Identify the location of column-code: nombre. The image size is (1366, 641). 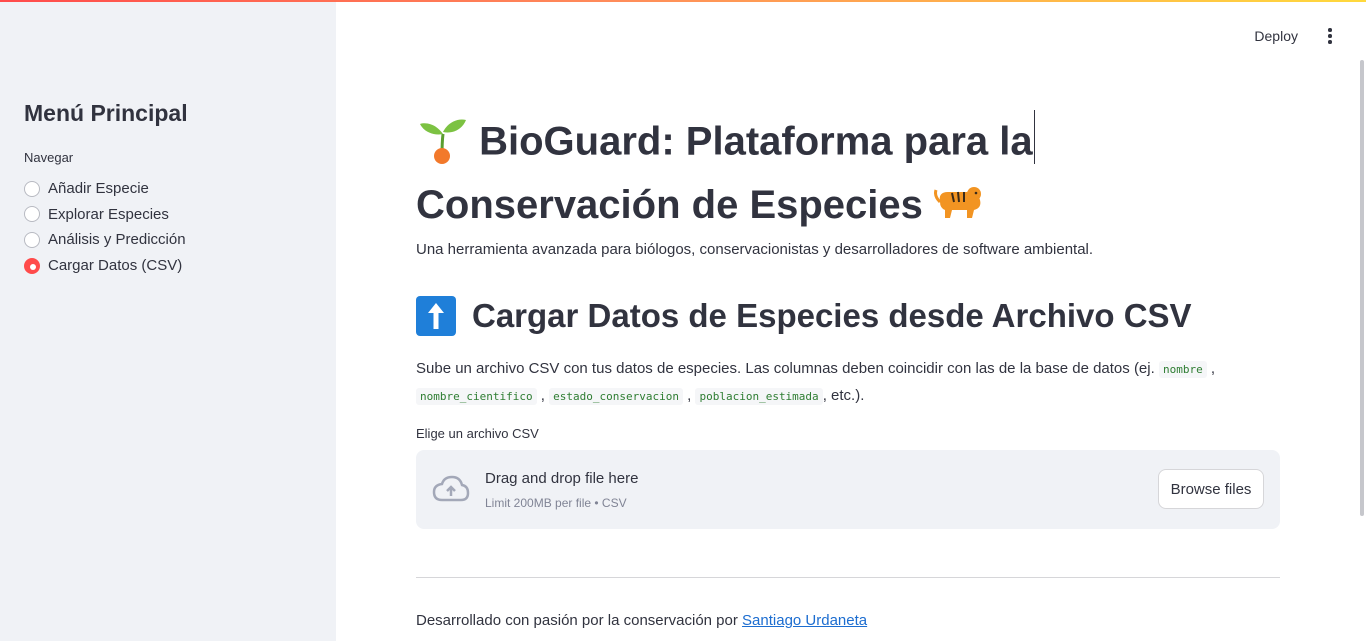
(1182, 369).